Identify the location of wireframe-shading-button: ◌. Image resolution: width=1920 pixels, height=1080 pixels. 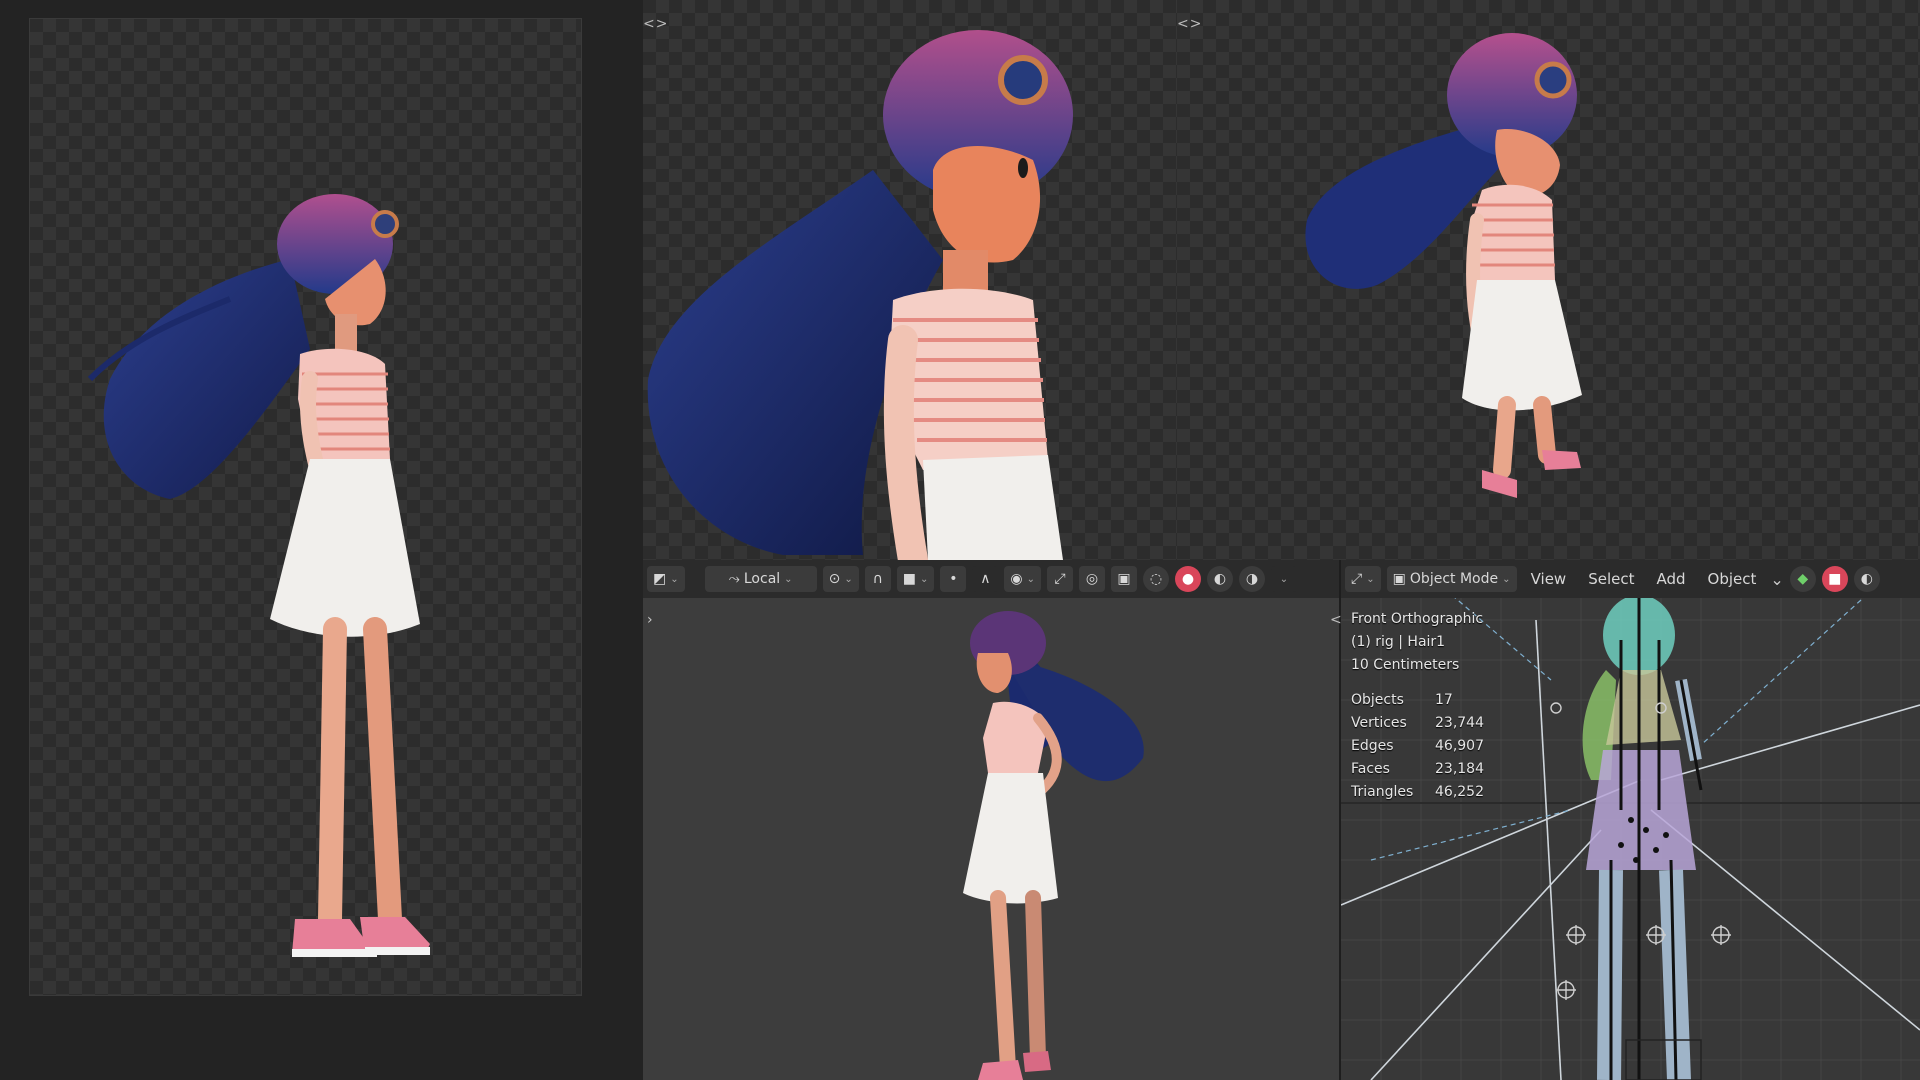
(1155, 579).